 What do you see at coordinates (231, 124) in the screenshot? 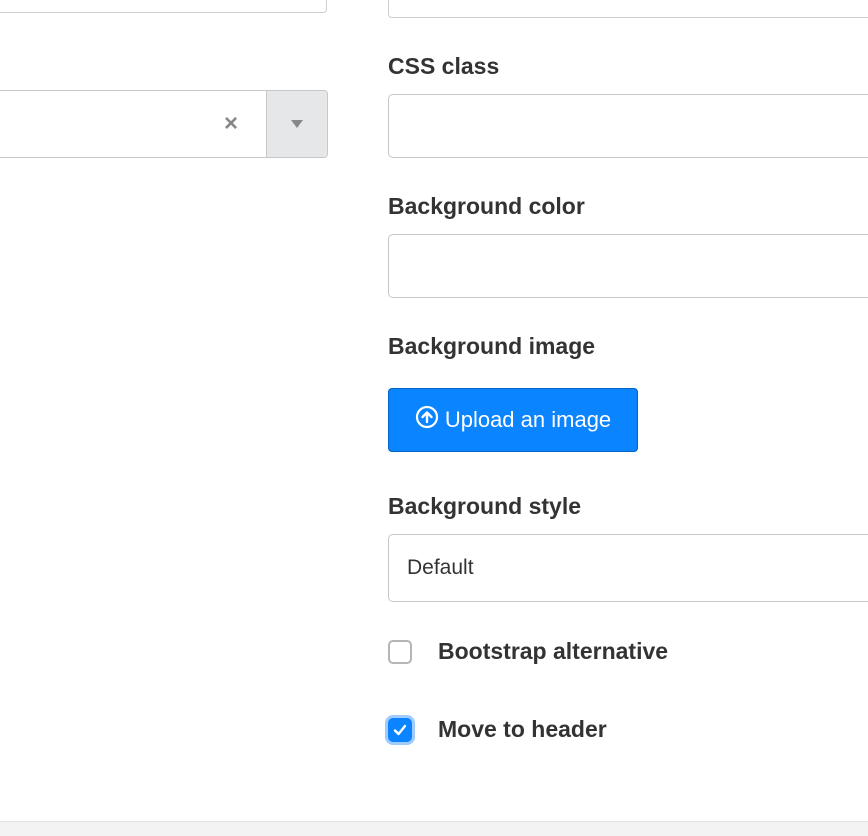
I see `clear-selection-icon: ×` at bounding box center [231, 124].